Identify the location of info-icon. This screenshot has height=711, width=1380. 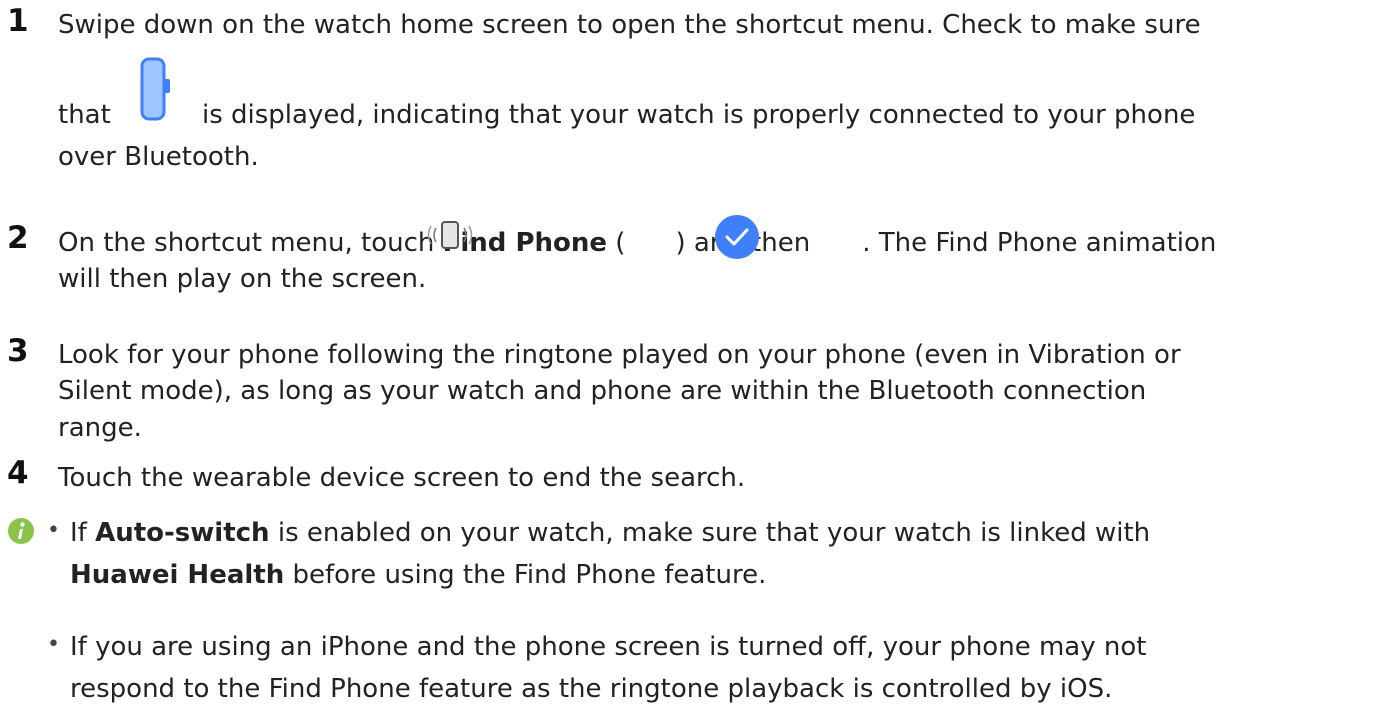
(21, 531).